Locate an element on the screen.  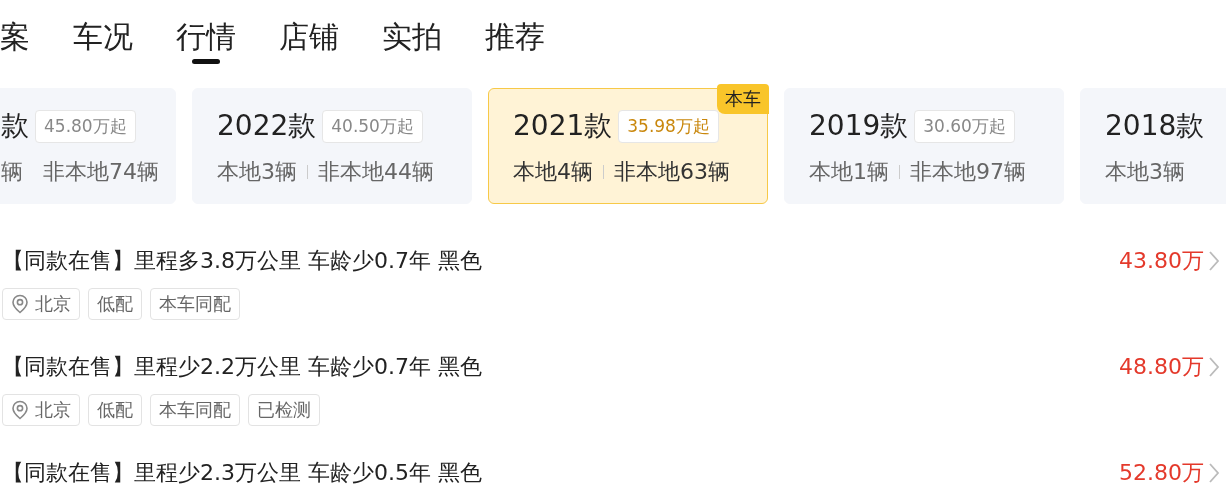
listing-price: 43.80万 is located at coordinates (1169, 261).